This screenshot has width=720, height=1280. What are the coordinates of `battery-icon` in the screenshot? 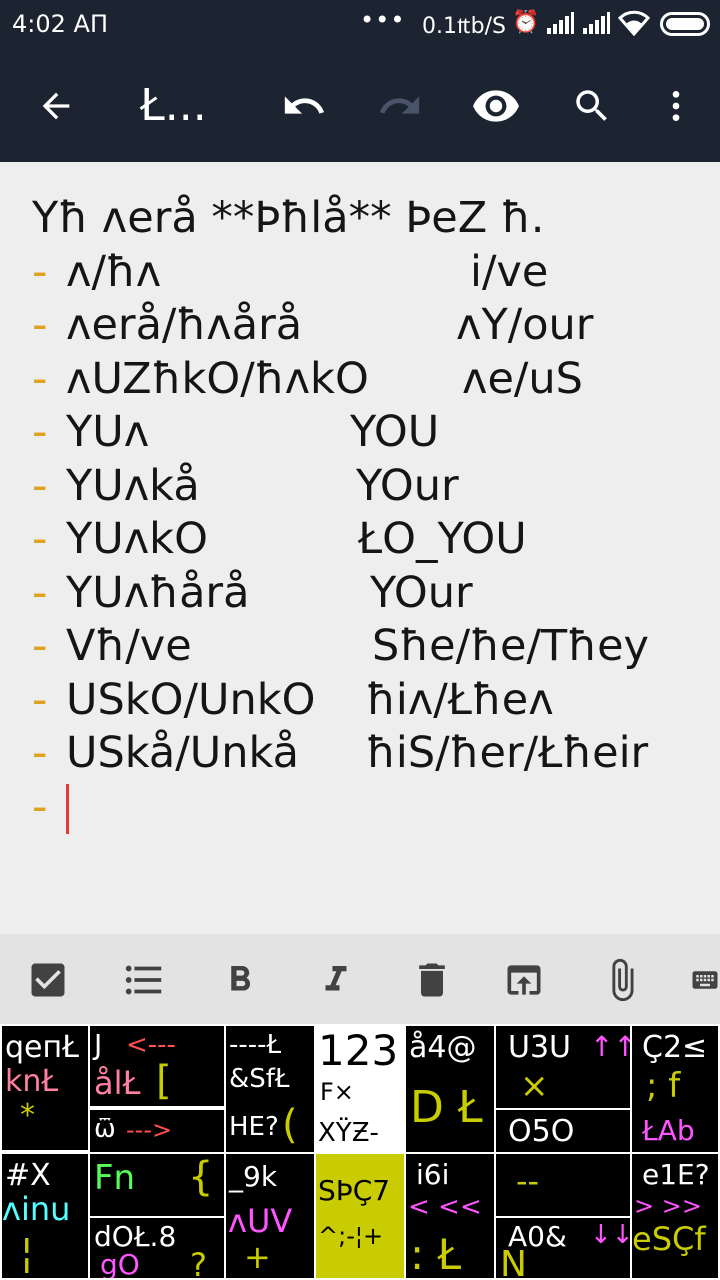 It's located at (685, 24).